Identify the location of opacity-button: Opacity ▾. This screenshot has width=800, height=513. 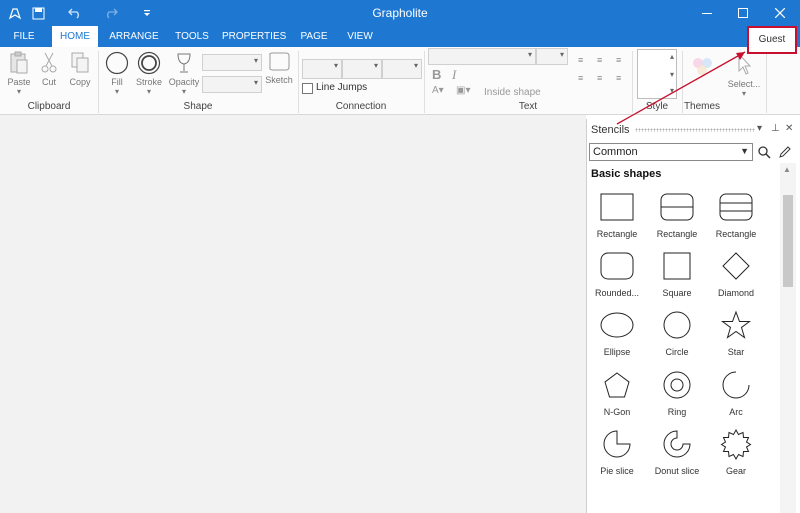
(184, 73).